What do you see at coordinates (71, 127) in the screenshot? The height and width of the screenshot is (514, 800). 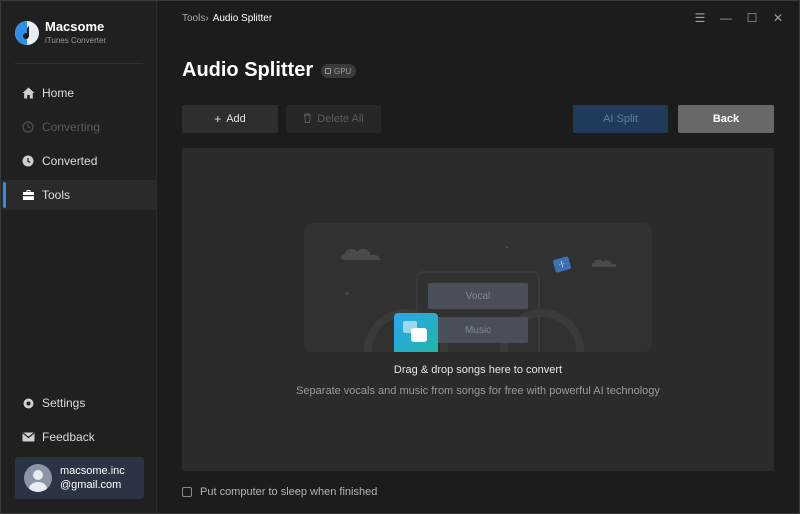 I see `sidebar-item-label: Converting` at bounding box center [71, 127].